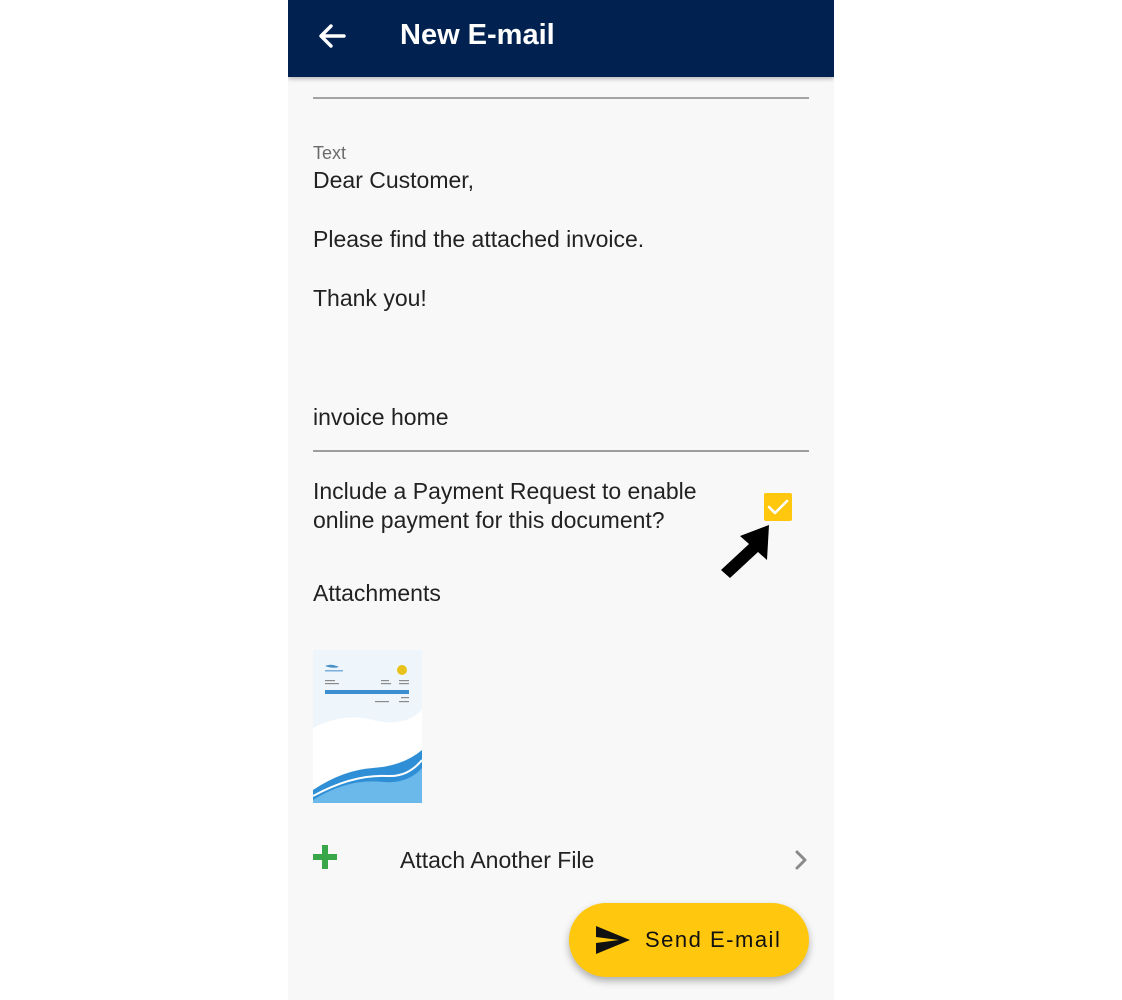  Describe the element at coordinates (377, 593) in the screenshot. I see `attachments-heading: Attachments` at that location.